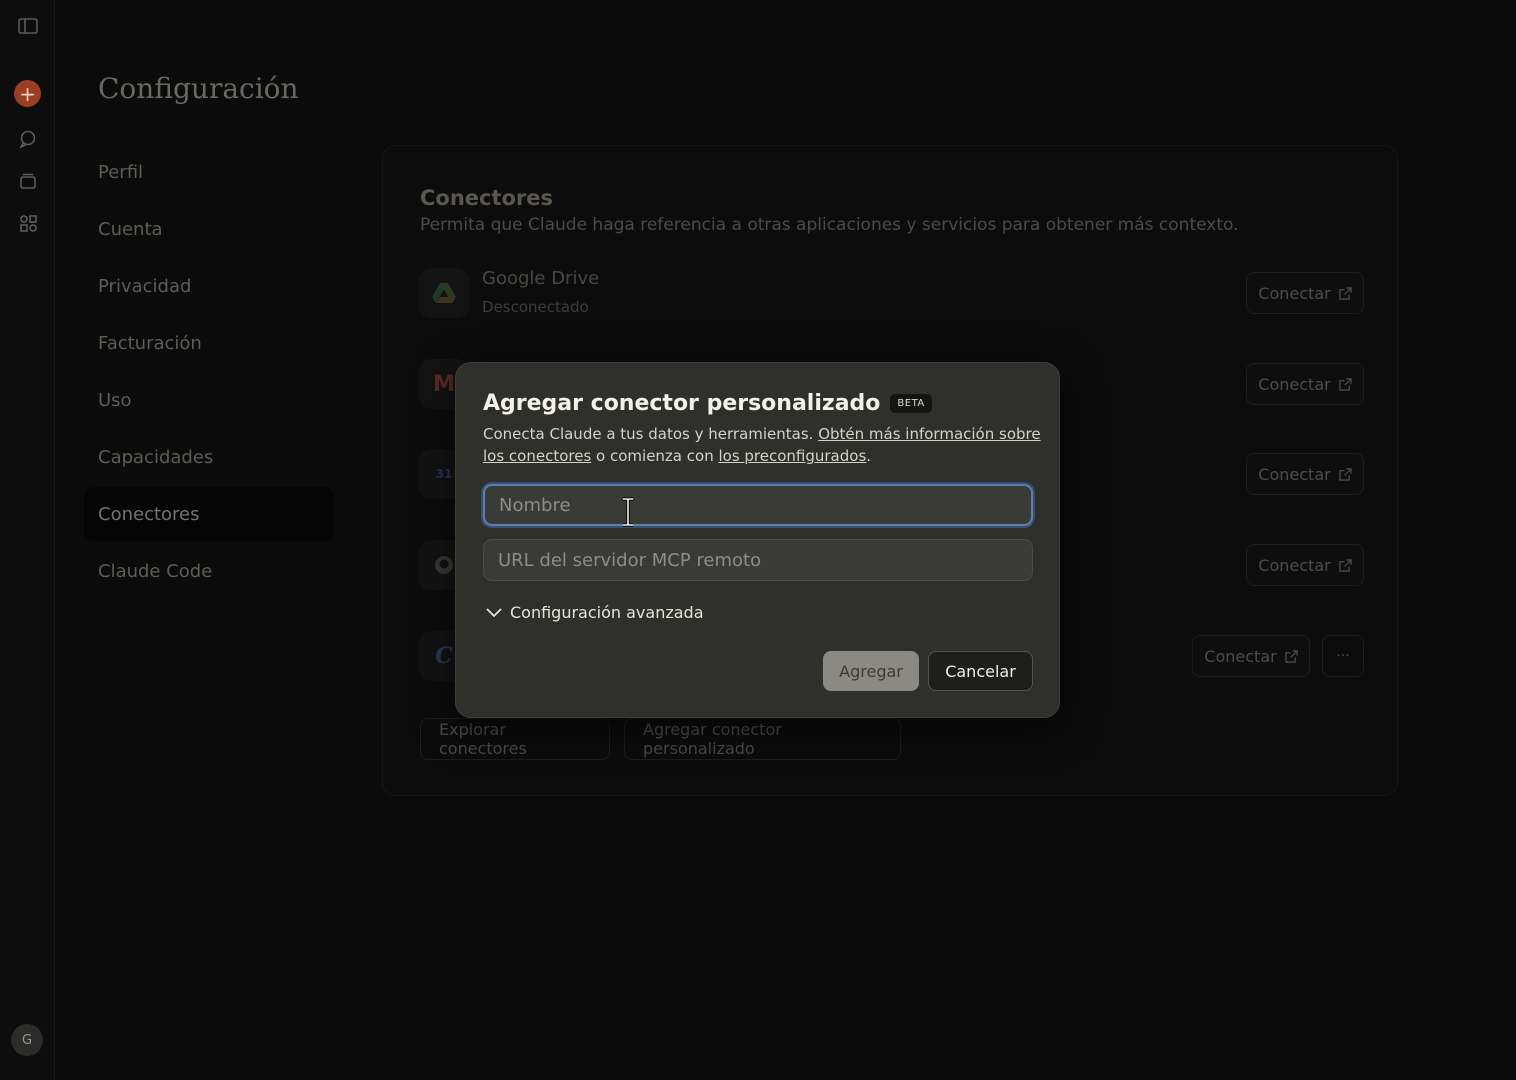  I want to click on chevron-down-icon, so click(494, 612).